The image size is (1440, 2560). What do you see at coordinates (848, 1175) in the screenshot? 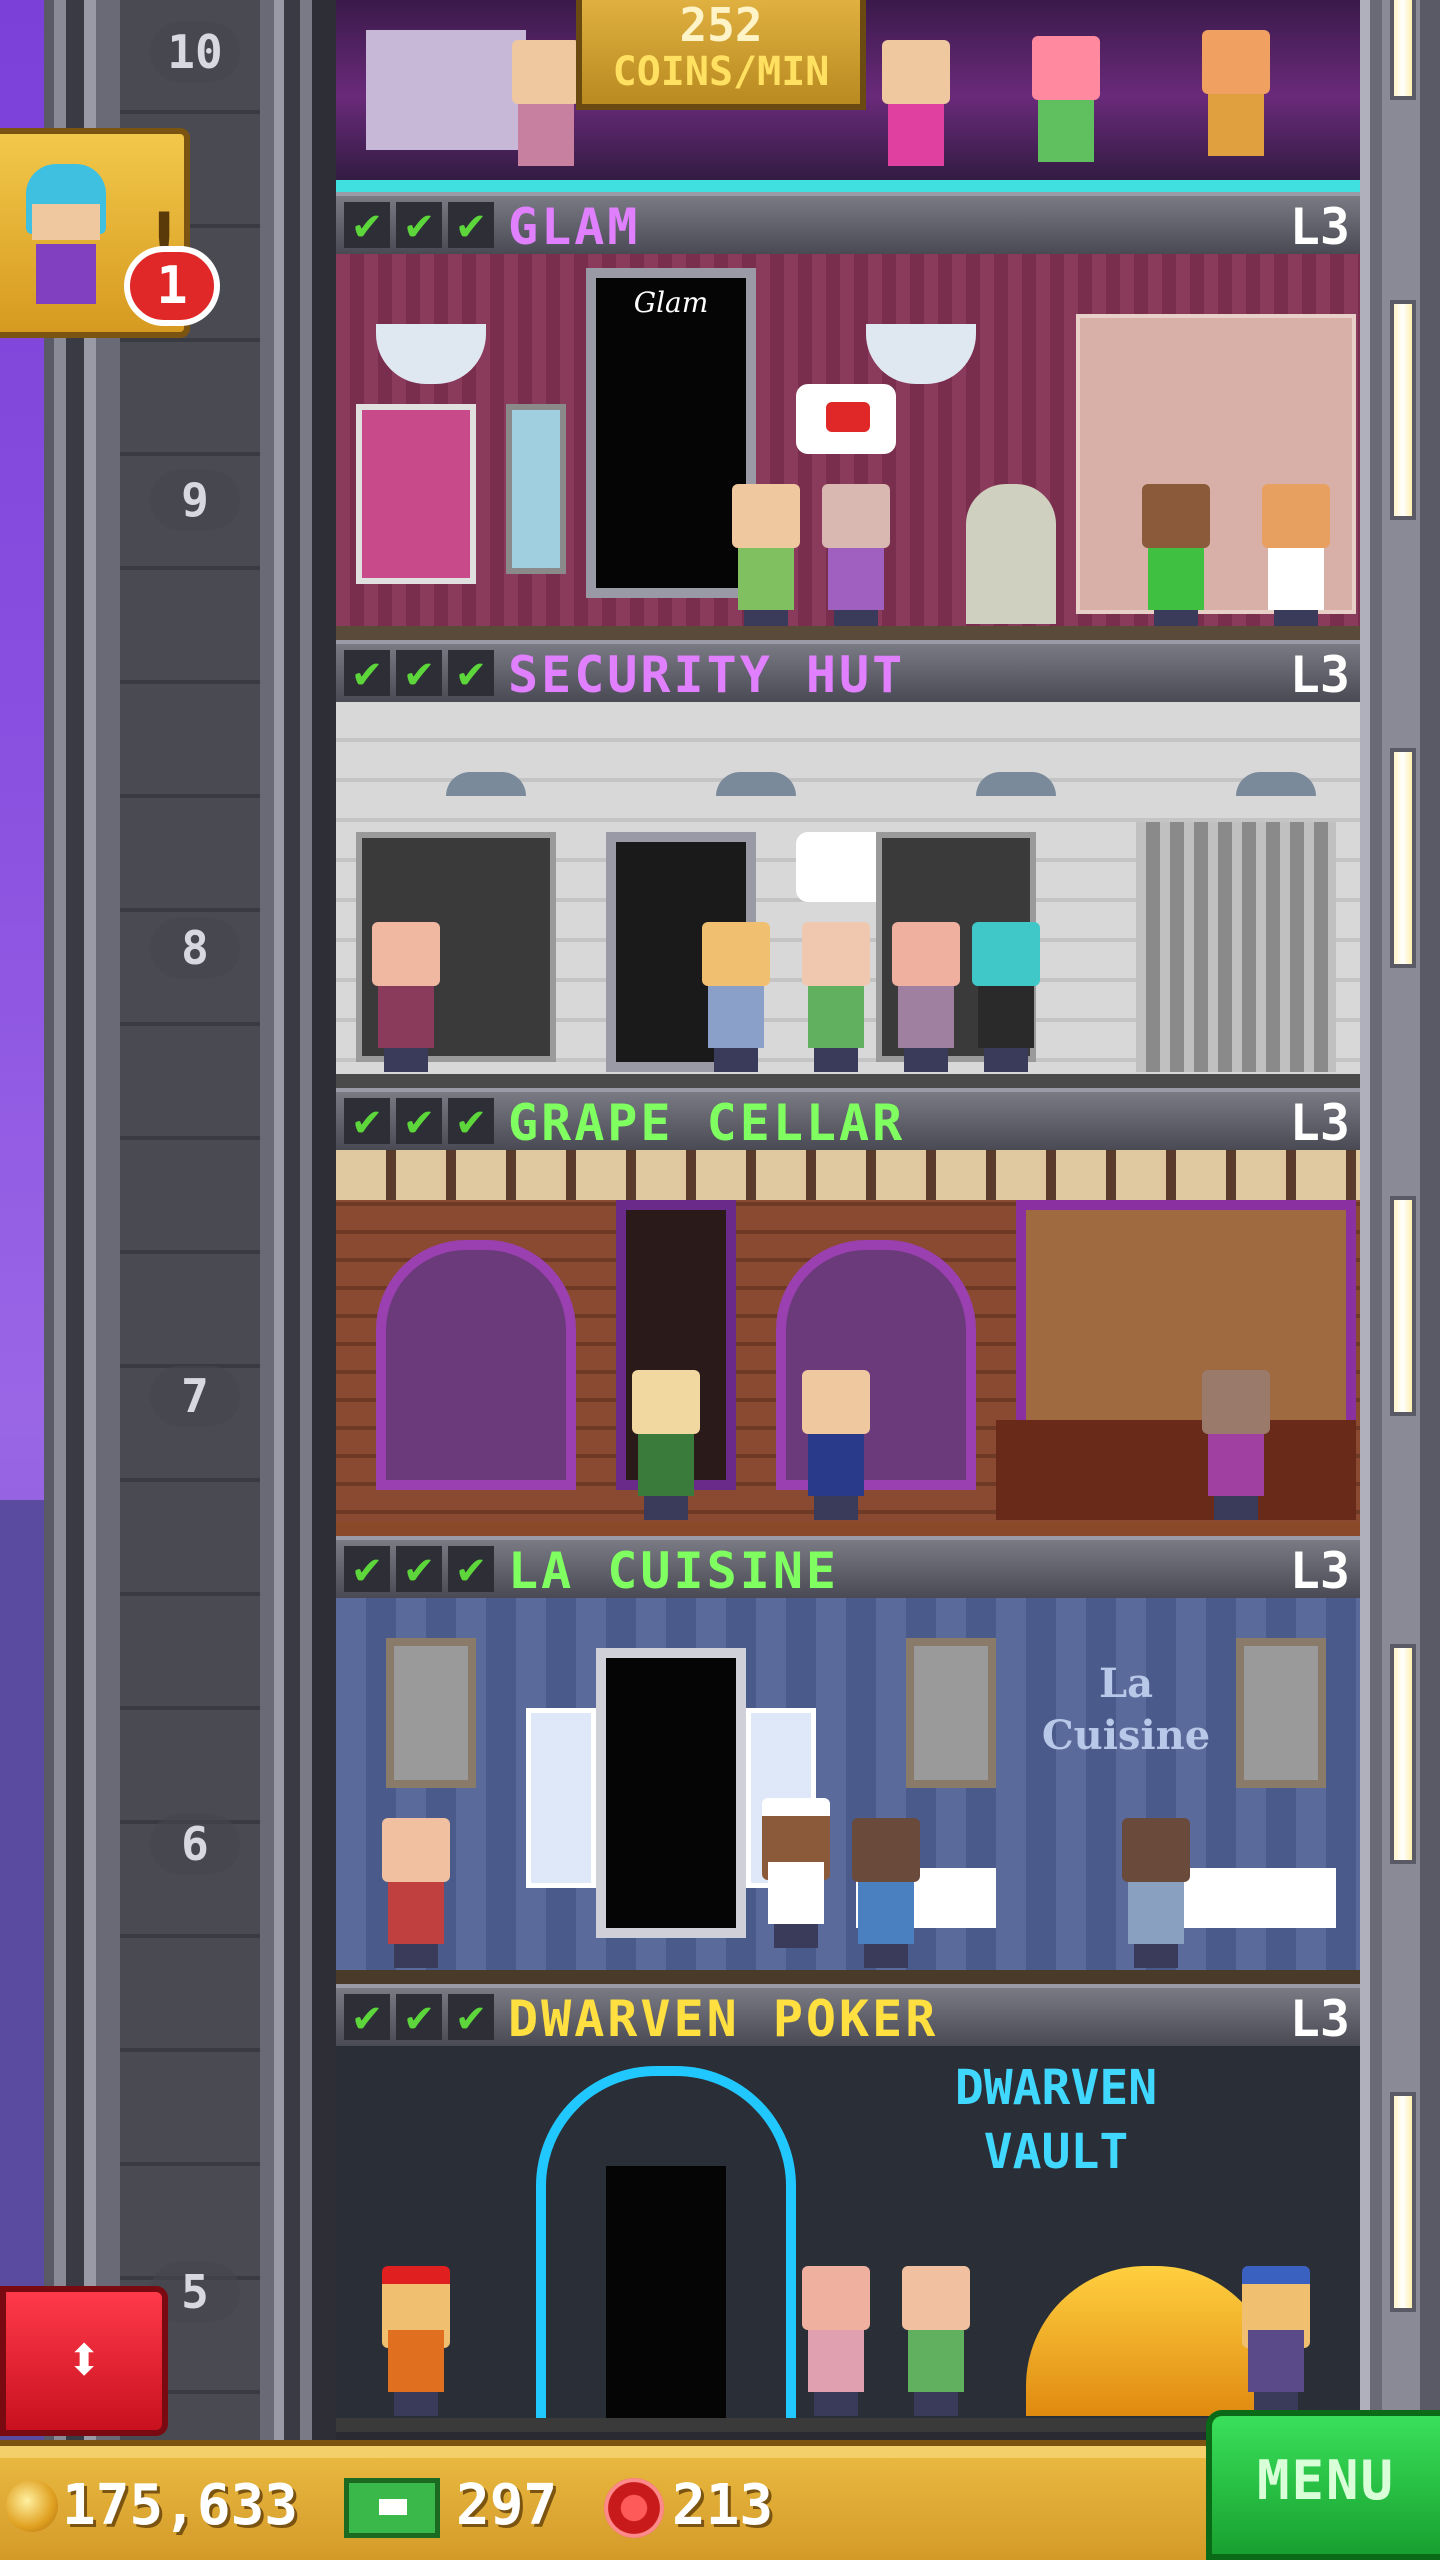
I see `ceiling-beams` at bounding box center [848, 1175].